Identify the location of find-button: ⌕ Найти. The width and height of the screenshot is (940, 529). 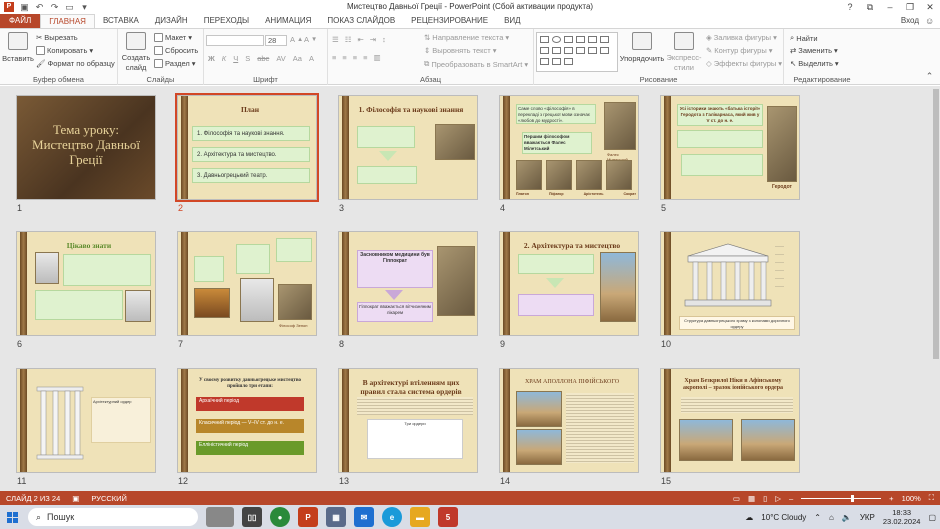
(804, 38).